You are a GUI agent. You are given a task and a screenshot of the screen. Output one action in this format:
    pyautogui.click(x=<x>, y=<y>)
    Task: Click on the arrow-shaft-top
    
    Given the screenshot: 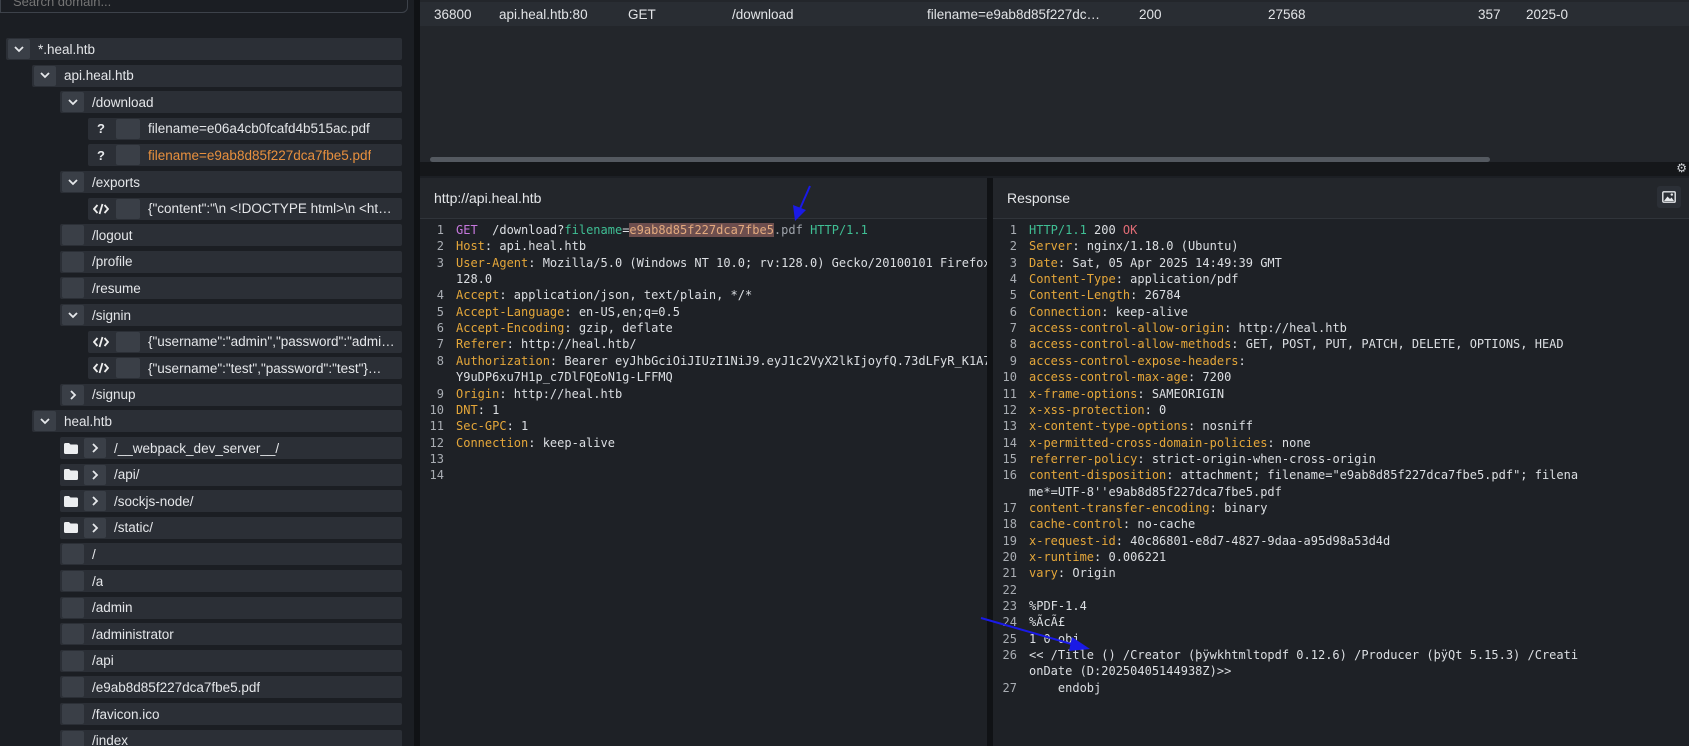 What is the action you would take?
    pyautogui.click(x=804, y=198)
    